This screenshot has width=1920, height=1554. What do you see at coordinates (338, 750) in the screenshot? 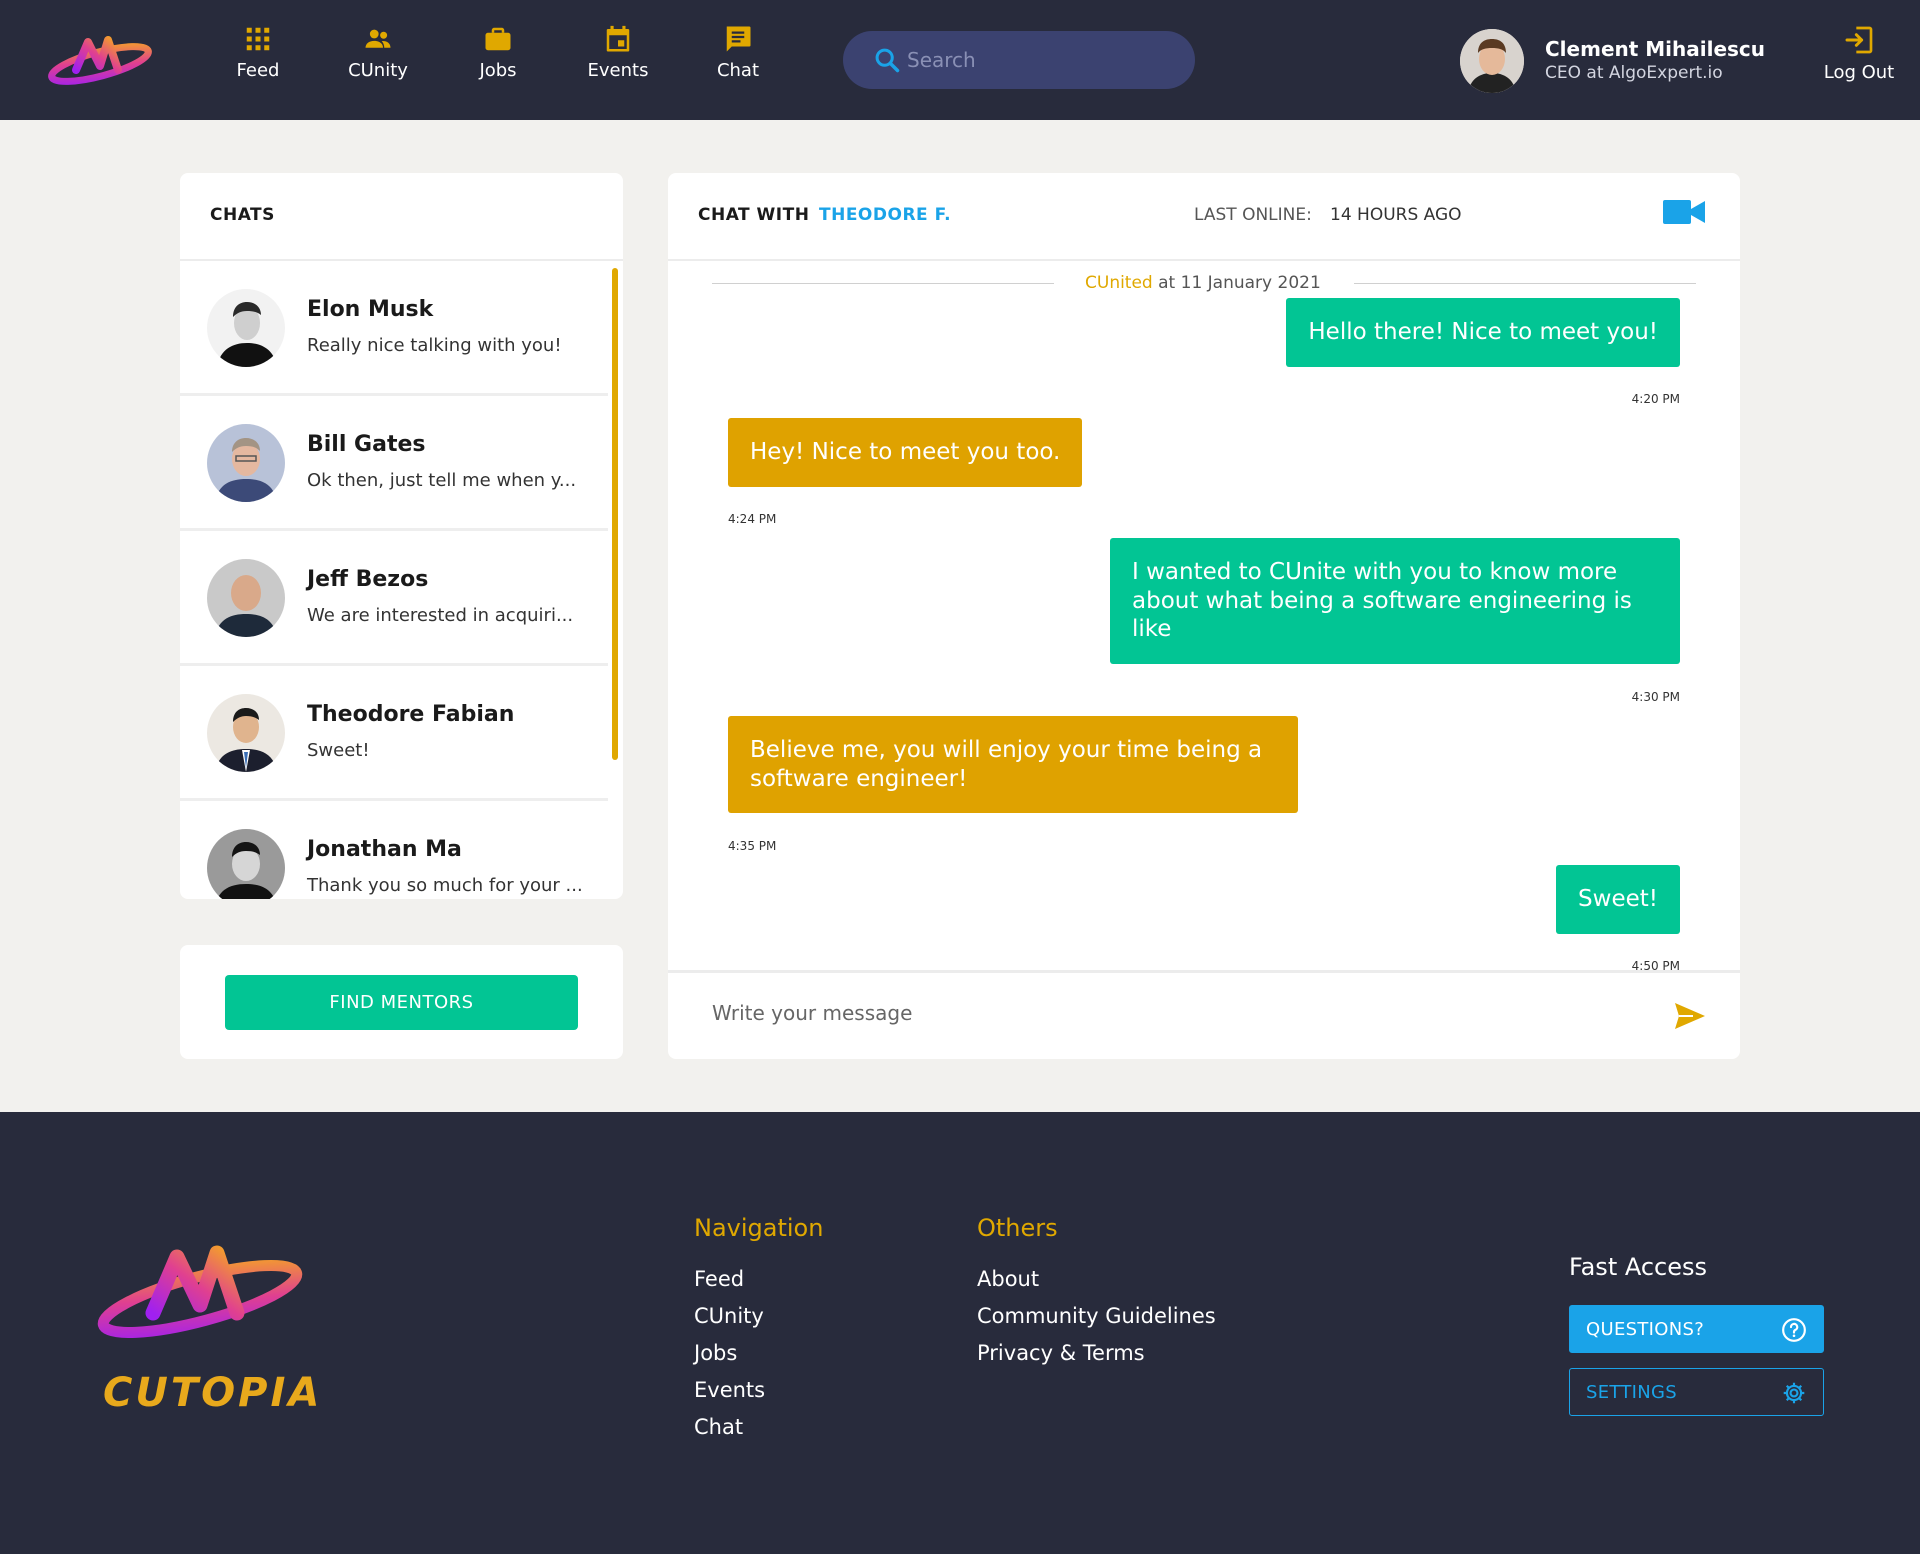
I see `chat-preview: Sweet!` at bounding box center [338, 750].